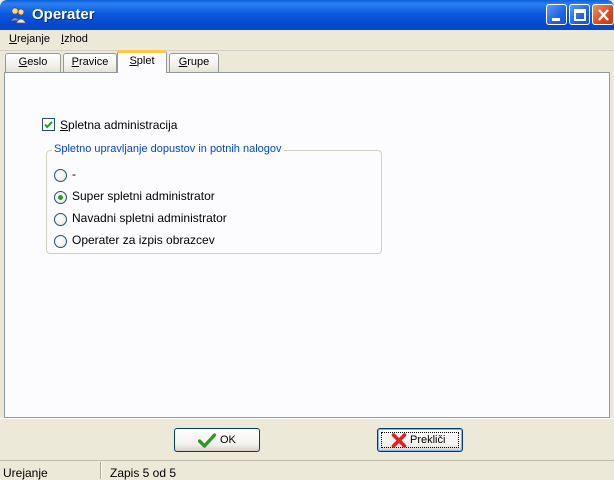 This screenshot has width=614, height=480. I want to click on radio-none, so click(60, 175).